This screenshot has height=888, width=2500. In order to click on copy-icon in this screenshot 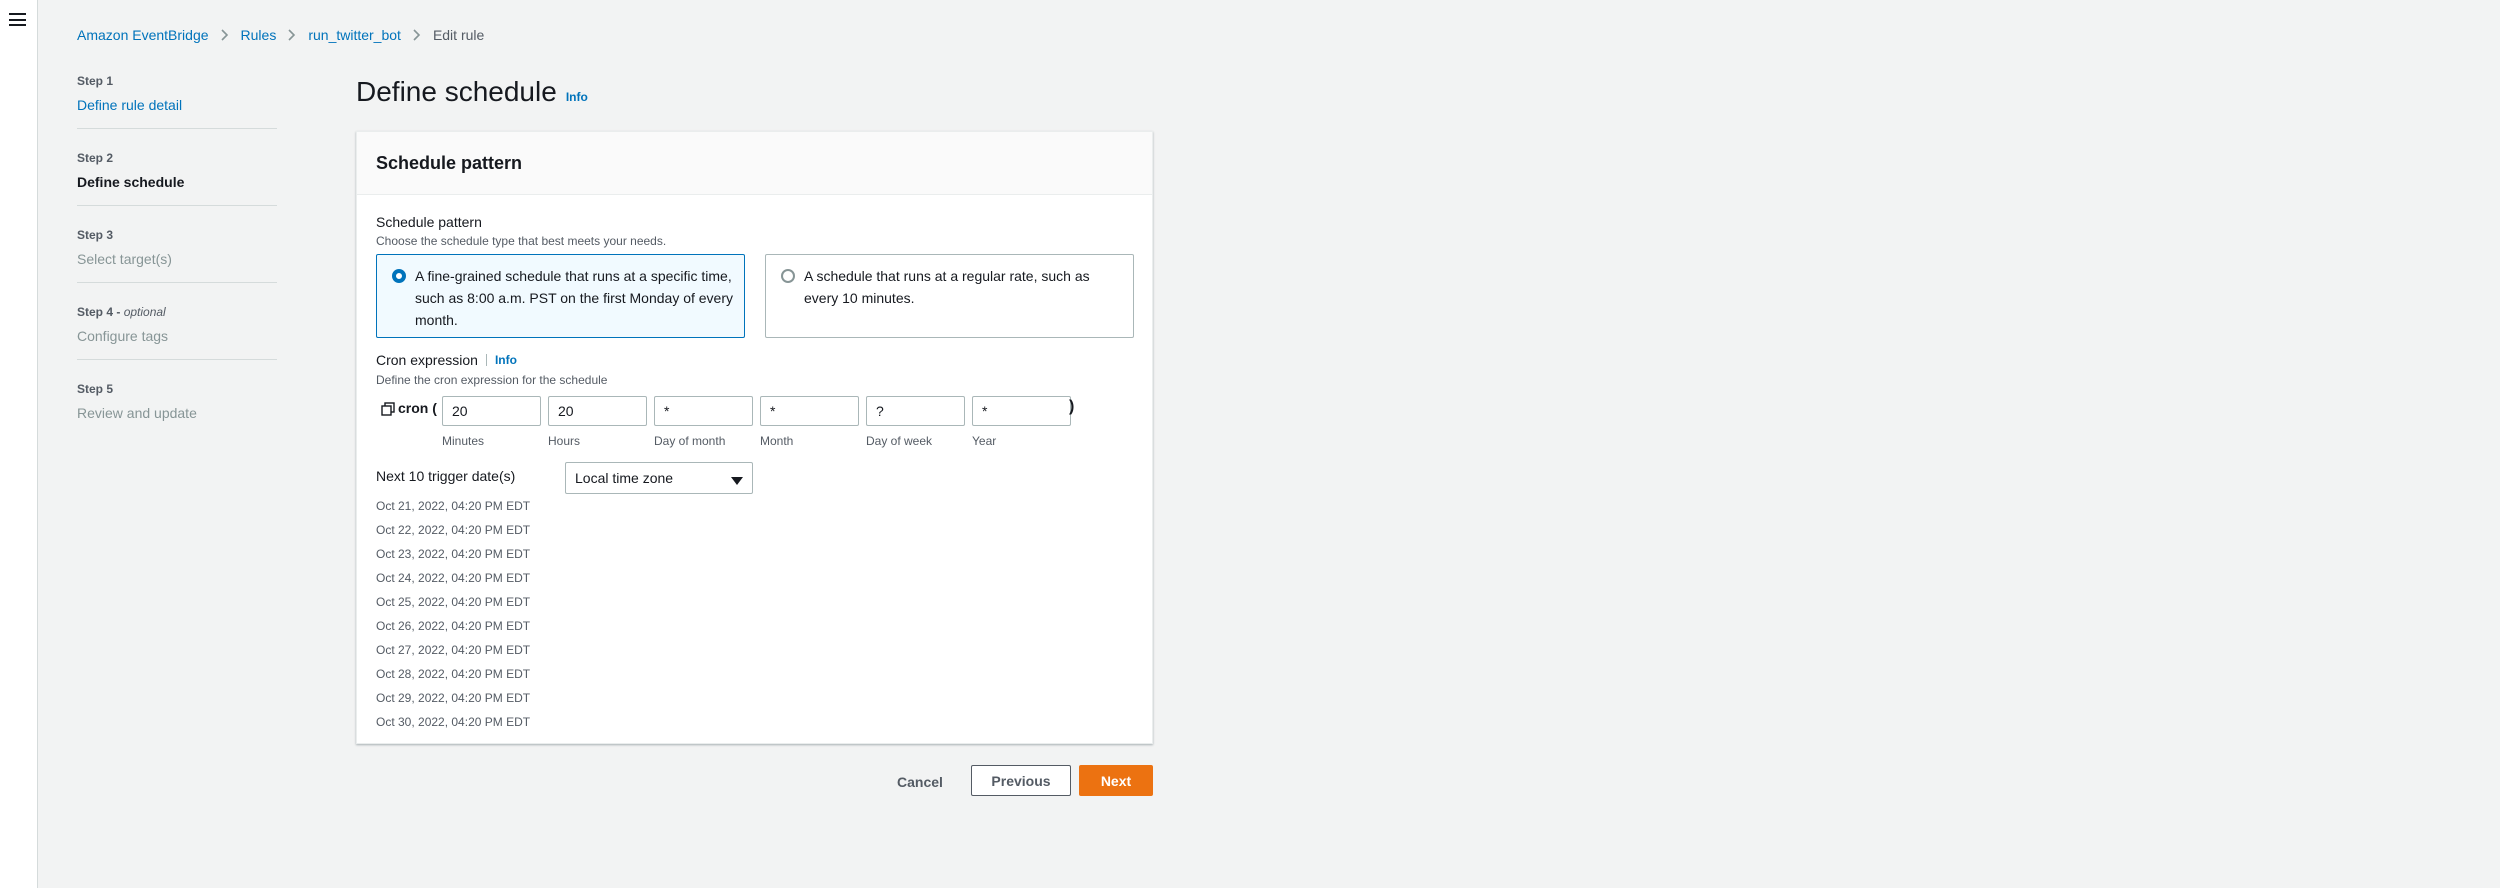, I will do `click(388, 411)`.